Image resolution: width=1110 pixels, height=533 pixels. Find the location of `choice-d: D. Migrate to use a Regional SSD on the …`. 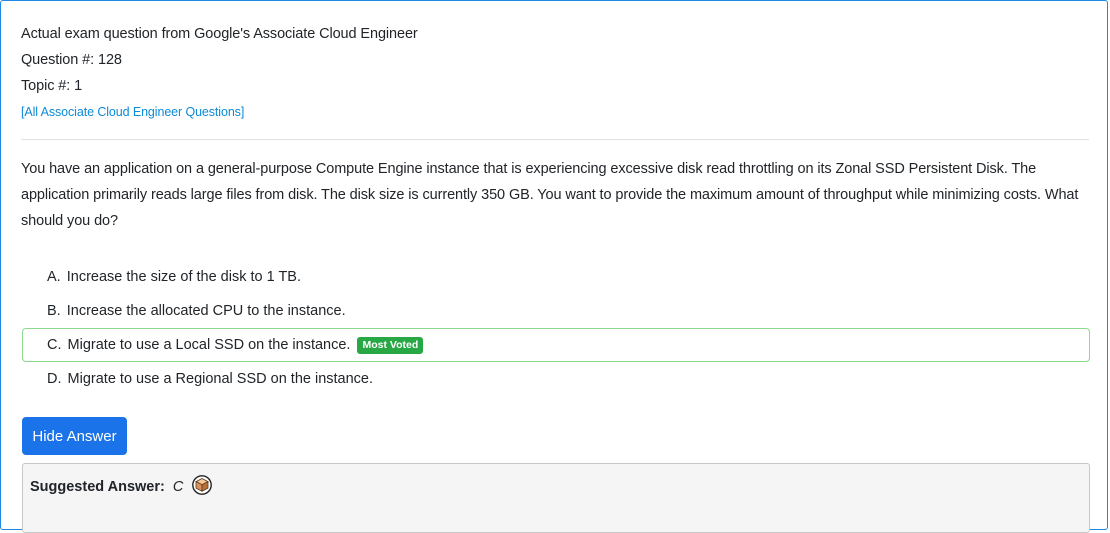

choice-d: D. Migrate to use a Regional SSD on the … is located at coordinates (556, 379).